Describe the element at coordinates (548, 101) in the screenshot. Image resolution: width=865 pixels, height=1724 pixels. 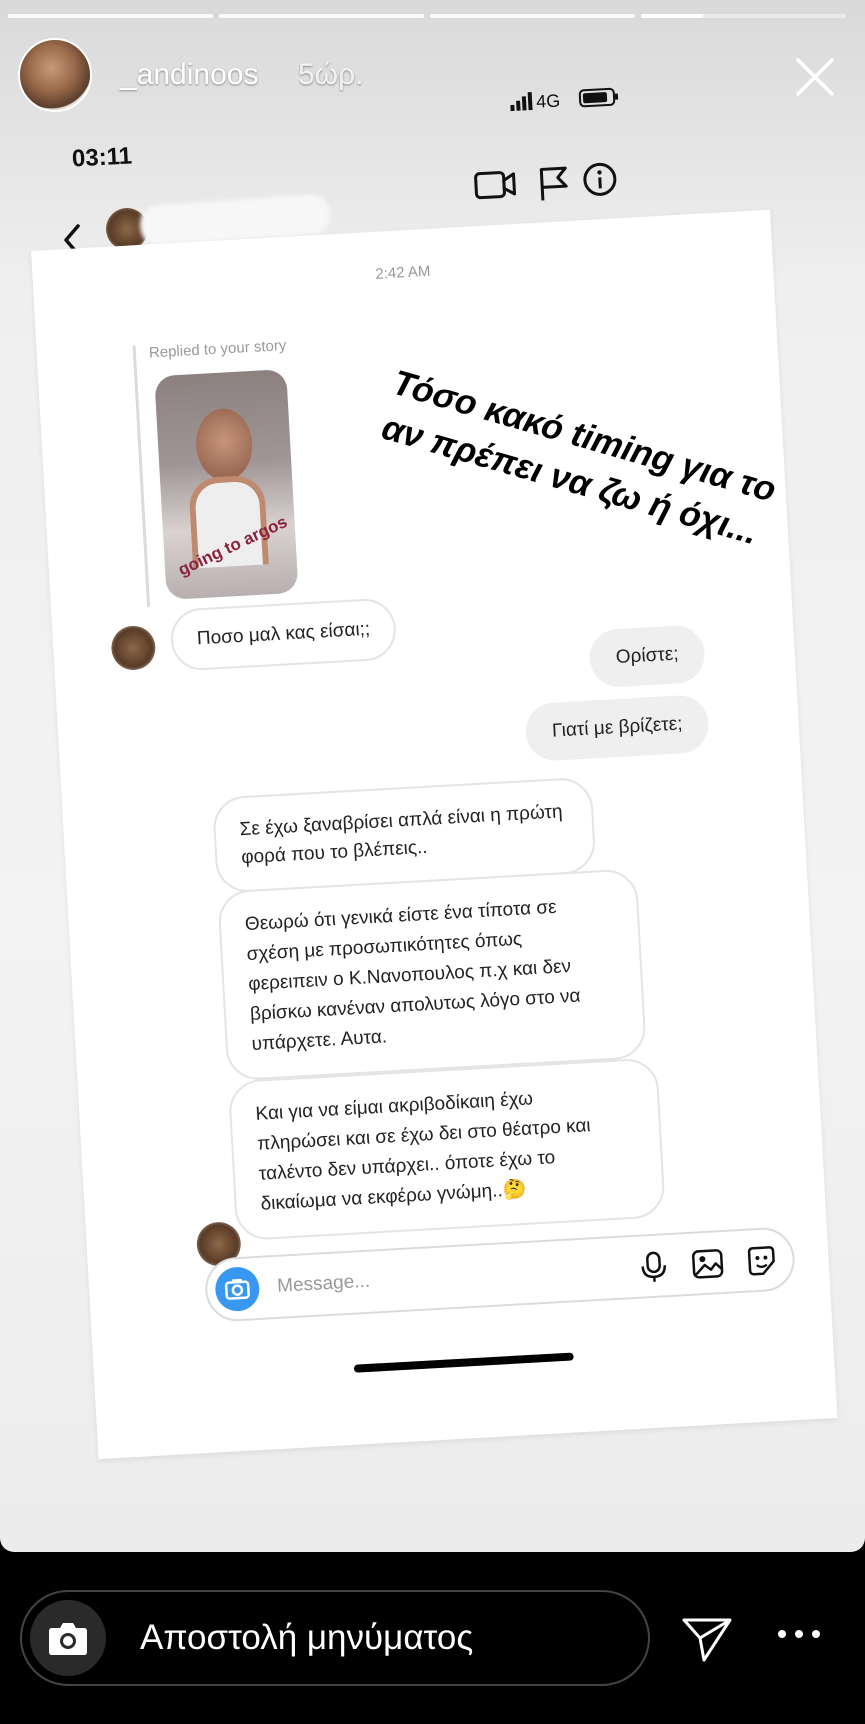
I see `network-label: 4G` at that location.